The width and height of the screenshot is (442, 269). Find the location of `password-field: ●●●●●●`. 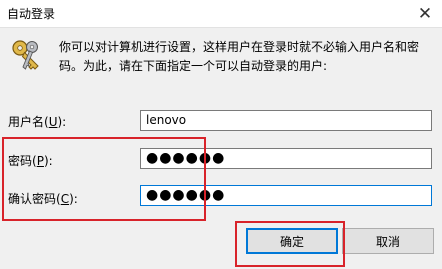

password-field: ●●●●●● is located at coordinates (286, 158).